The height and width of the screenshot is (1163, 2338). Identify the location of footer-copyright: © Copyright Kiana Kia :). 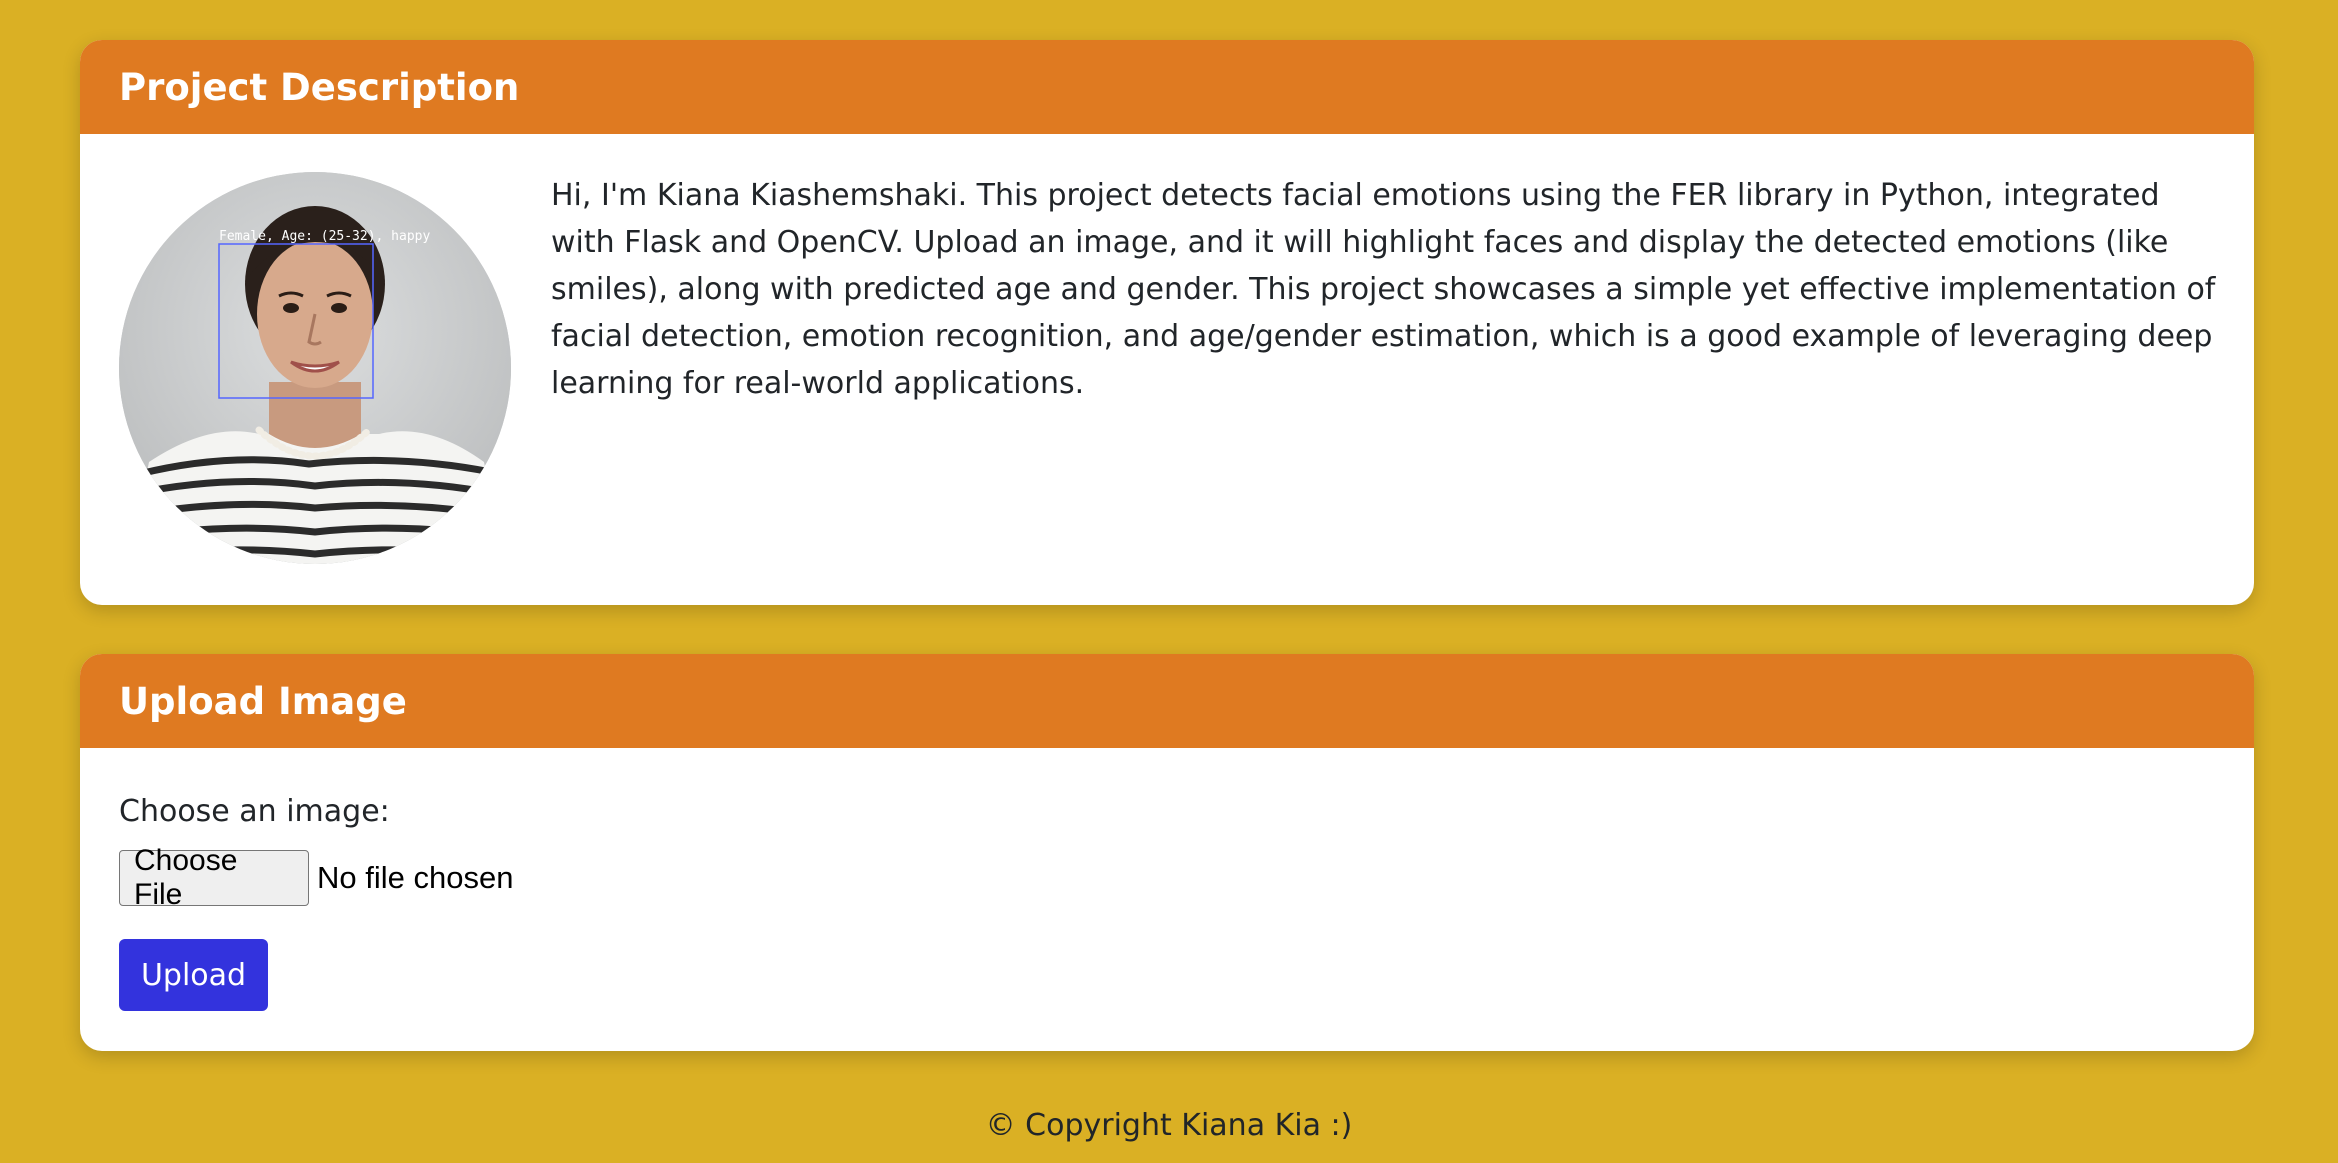
(1169, 1125).